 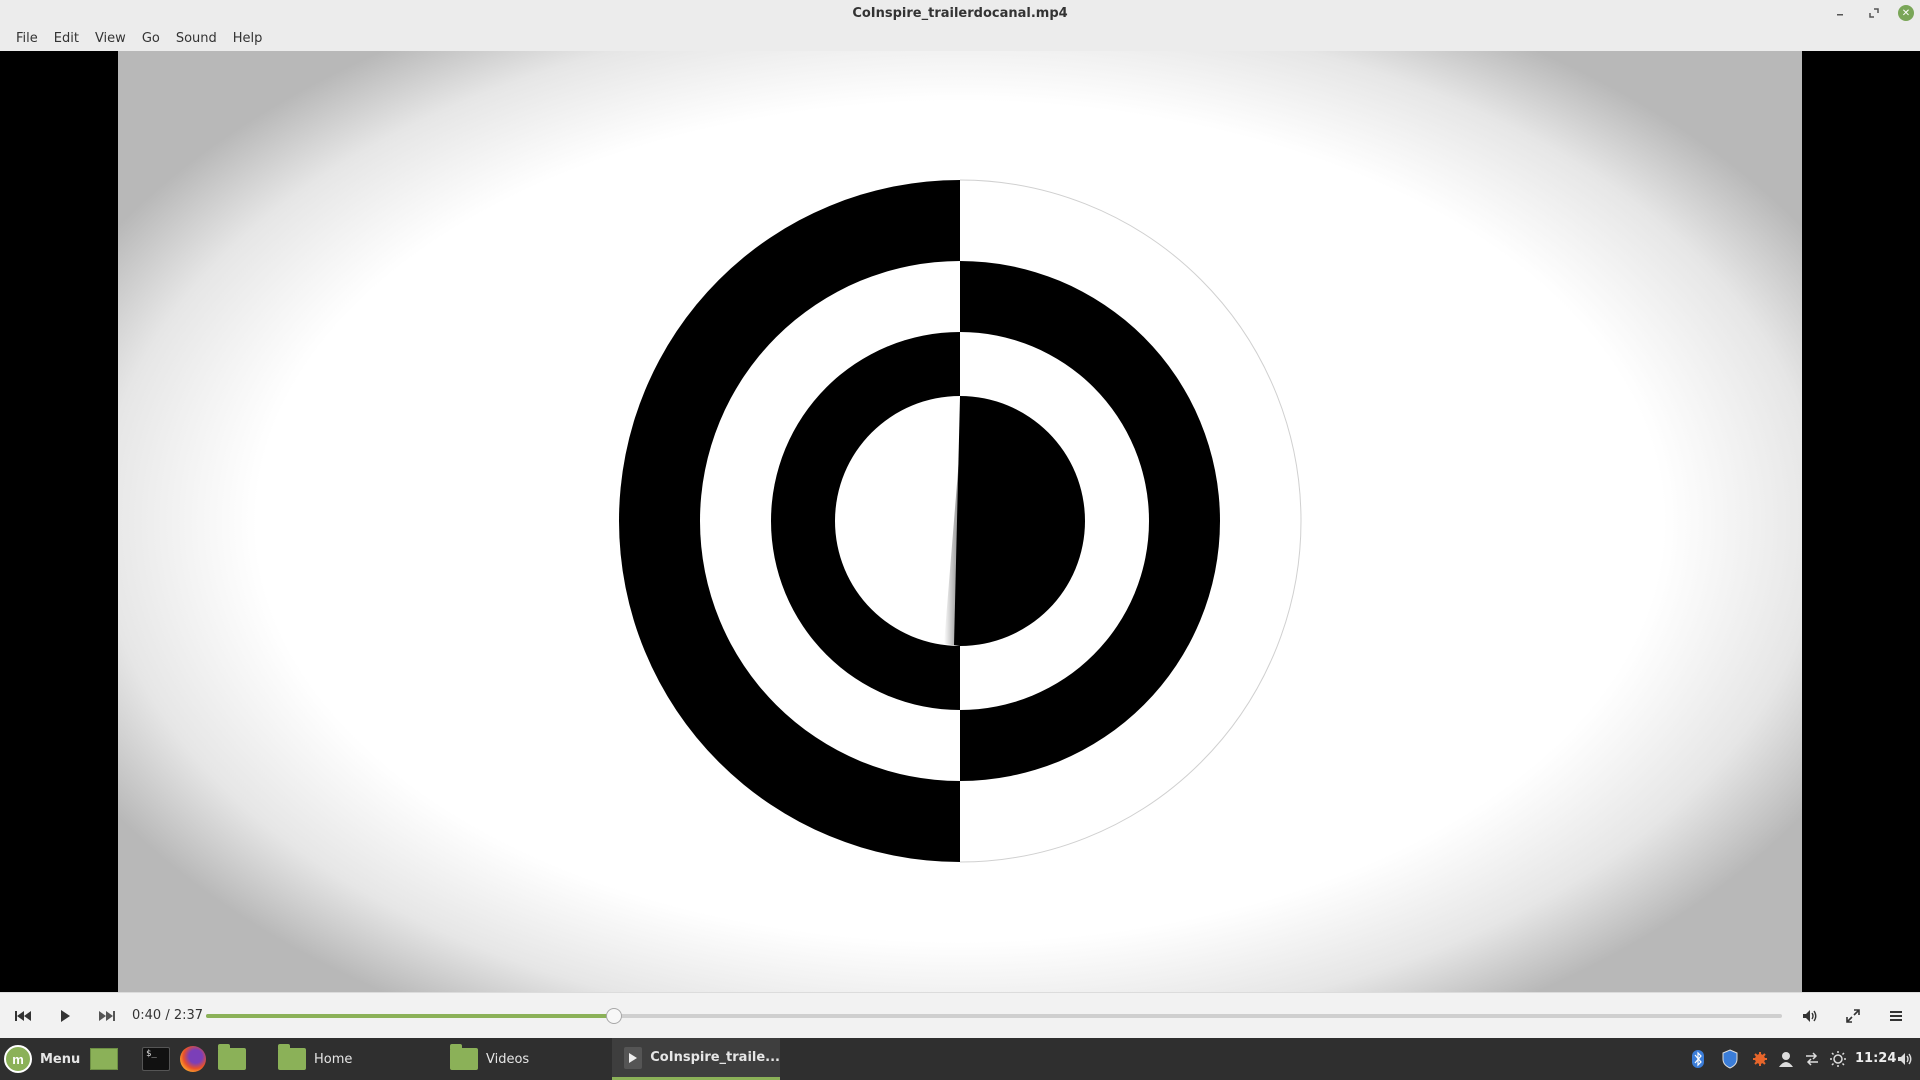 What do you see at coordinates (994, 1016) in the screenshot?
I see `seek-bar` at bounding box center [994, 1016].